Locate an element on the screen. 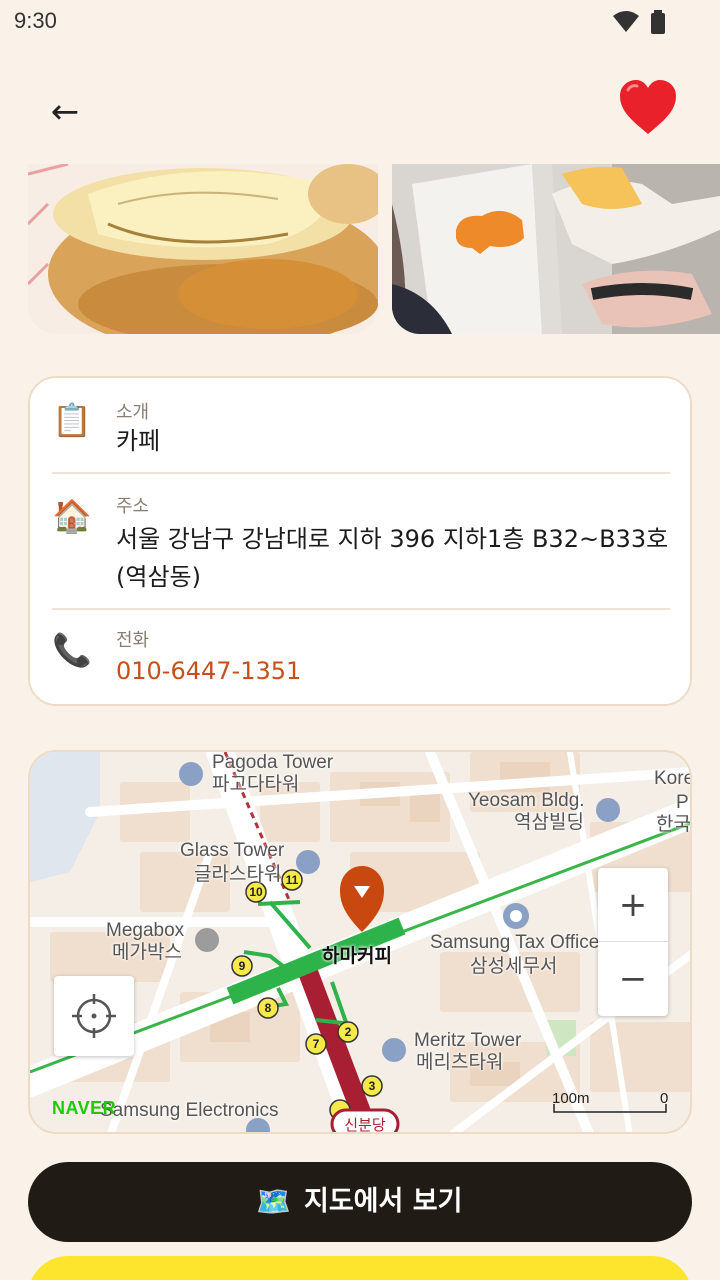 The image size is (720, 1280). intro-label: 소개 is located at coordinates (133, 412).